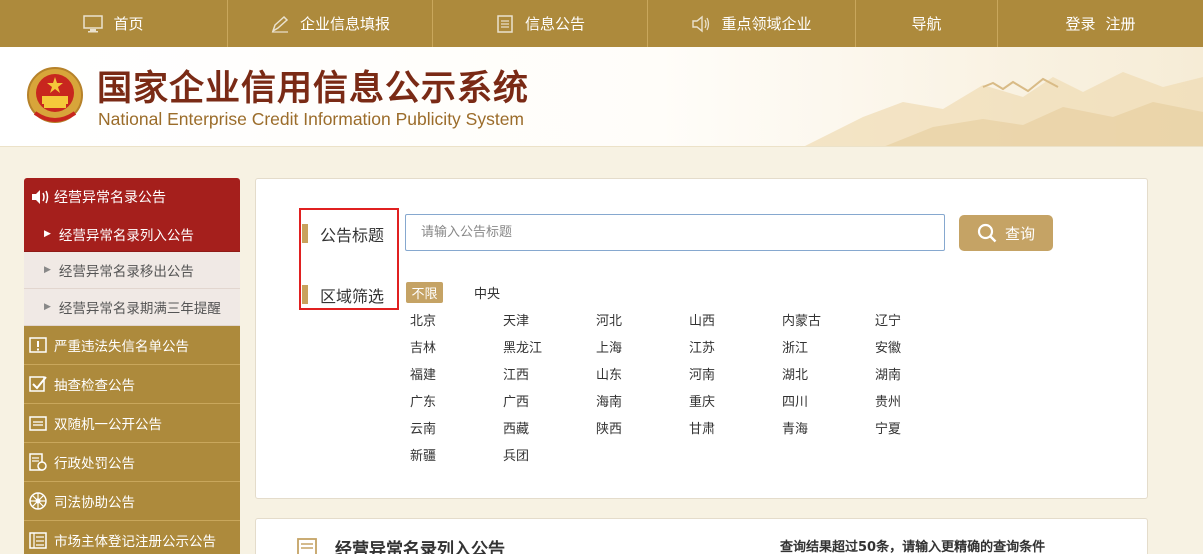 Image resolution: width=1203 pixels, height=554 pixels. I want to click on document-seal-icon, so click(38, 462).